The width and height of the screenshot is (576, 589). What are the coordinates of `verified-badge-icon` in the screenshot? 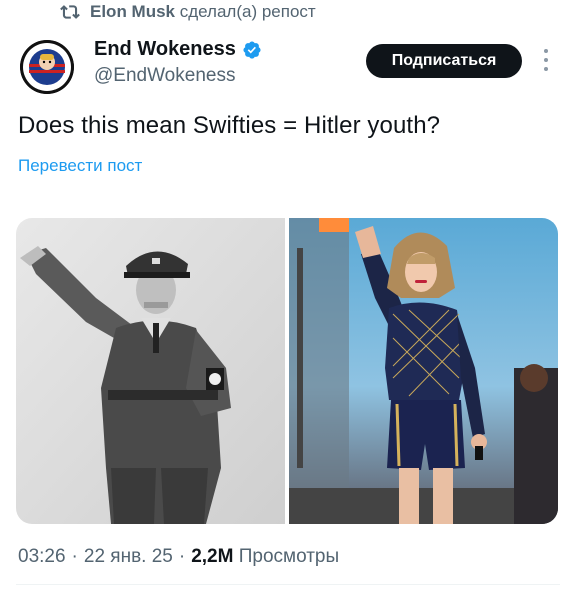 It's located at (252, 50).